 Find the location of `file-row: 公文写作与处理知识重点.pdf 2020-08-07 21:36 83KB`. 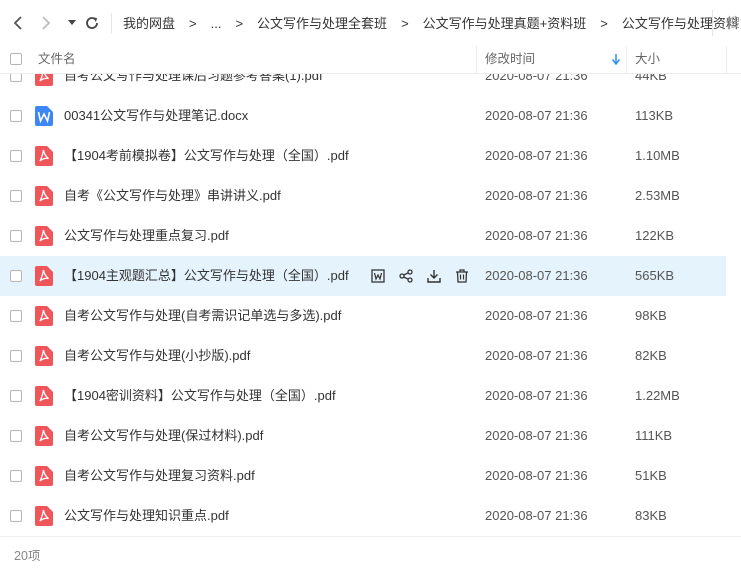

file-row: 公文写作与处理知识重点.pdf 2020-08-07 21:36 83KB is located at coordinates (363, 516).